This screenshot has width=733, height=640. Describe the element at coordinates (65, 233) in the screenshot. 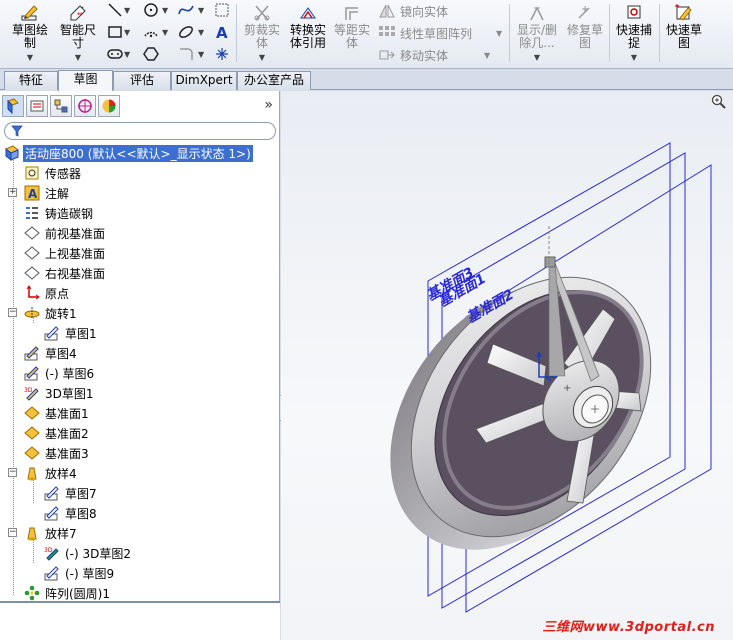

I see `tree-item-front-plane: 前视基准面` at that location.